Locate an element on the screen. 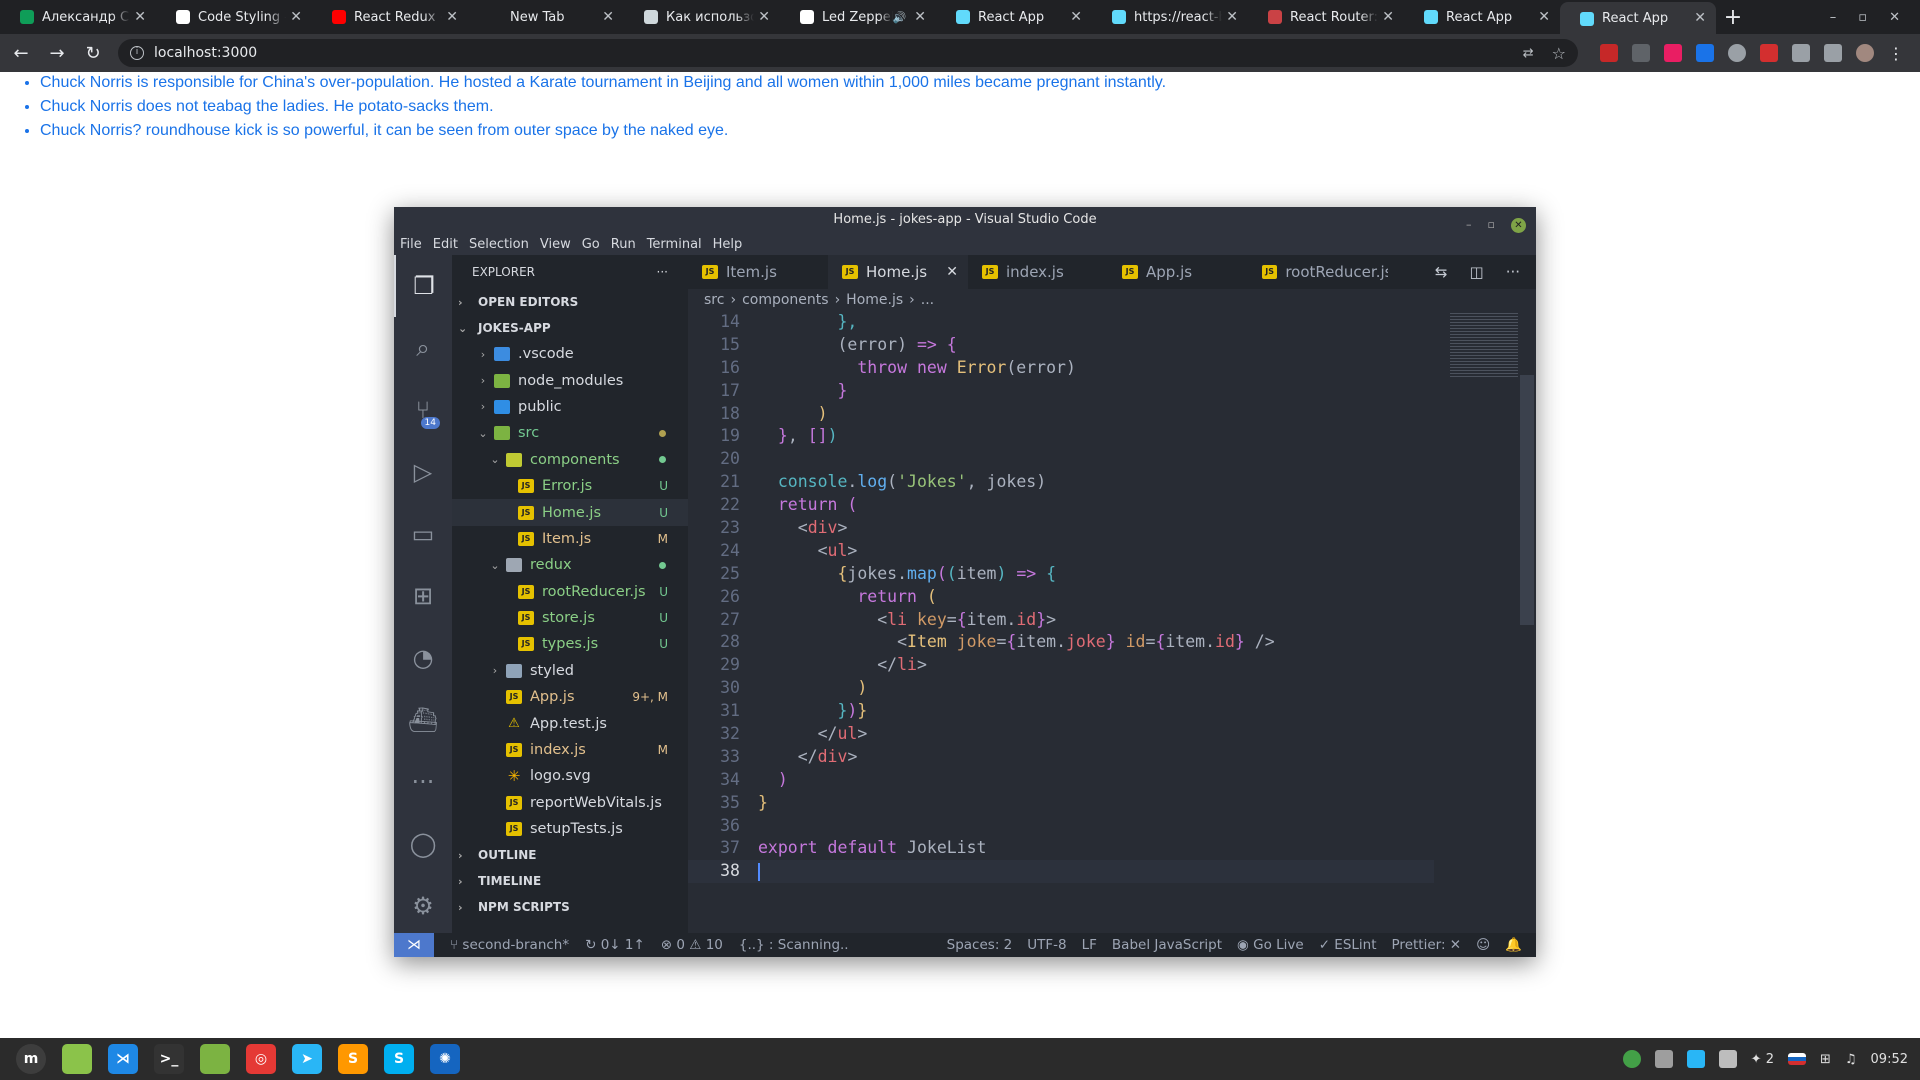 This screenshot has height=1080, width=1920. bookmark-star-icon: ☆ is located at coordinates (1559, 53).